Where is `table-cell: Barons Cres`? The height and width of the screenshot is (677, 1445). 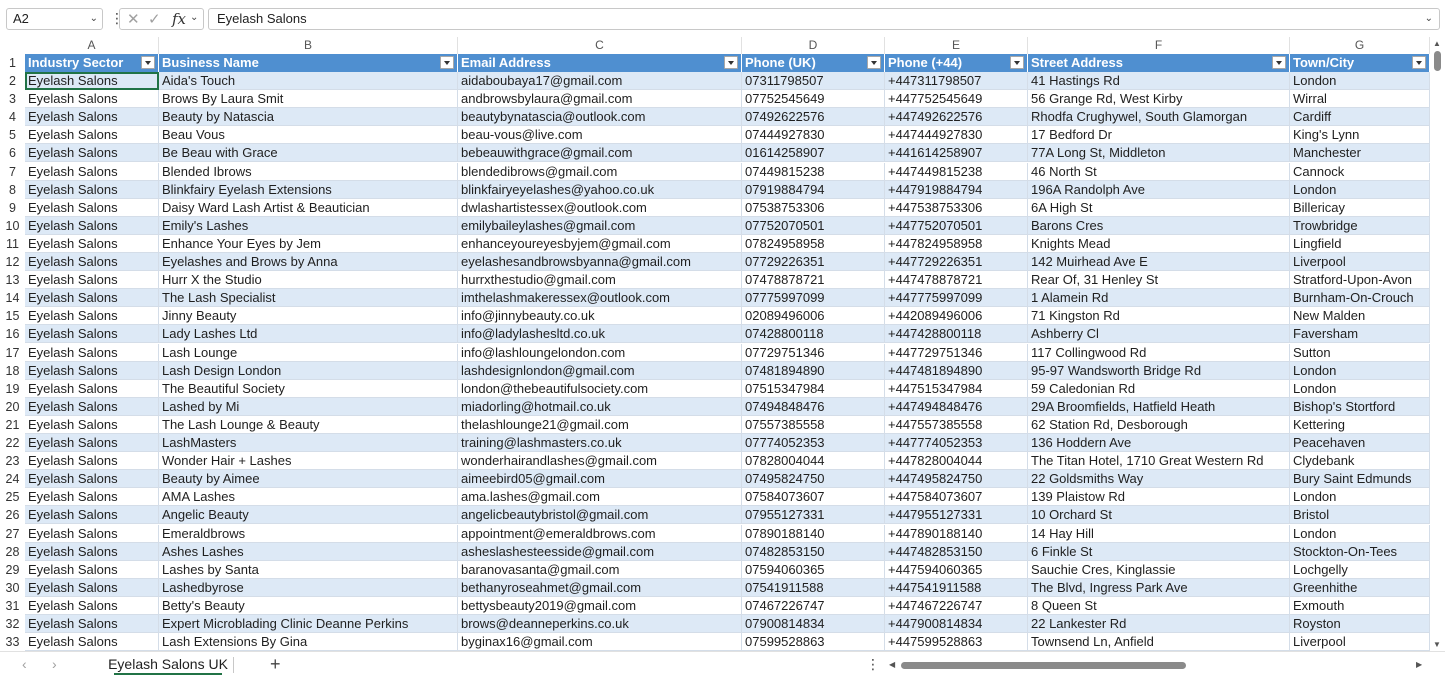
table-cell: Barons Cres is located at coordinates (1159, 225).